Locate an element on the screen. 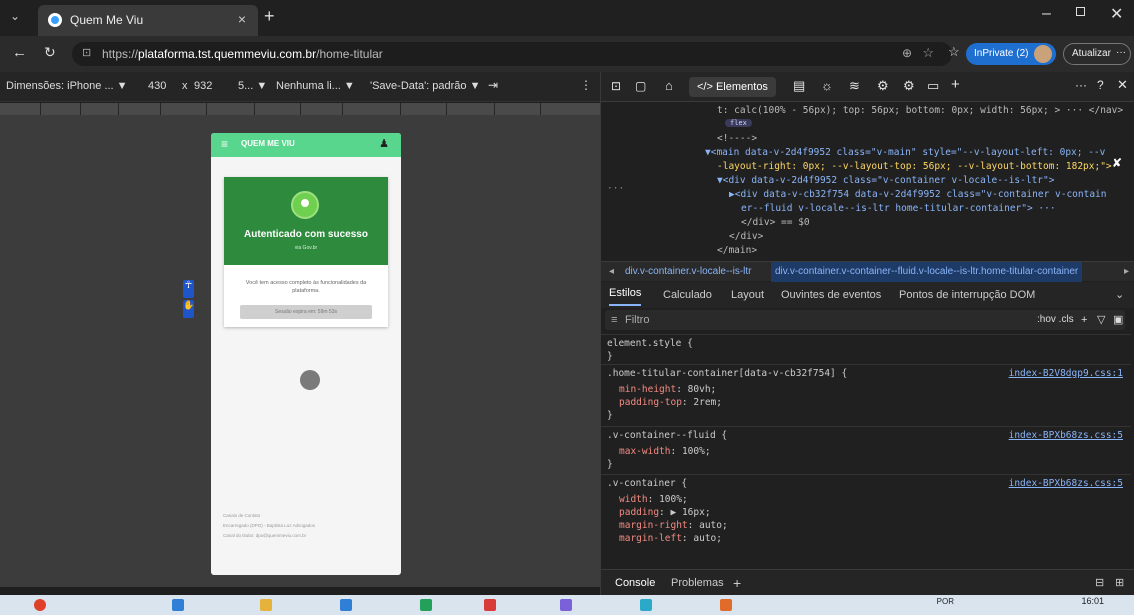  height-input: 932 is located at coordinates (203, 86).